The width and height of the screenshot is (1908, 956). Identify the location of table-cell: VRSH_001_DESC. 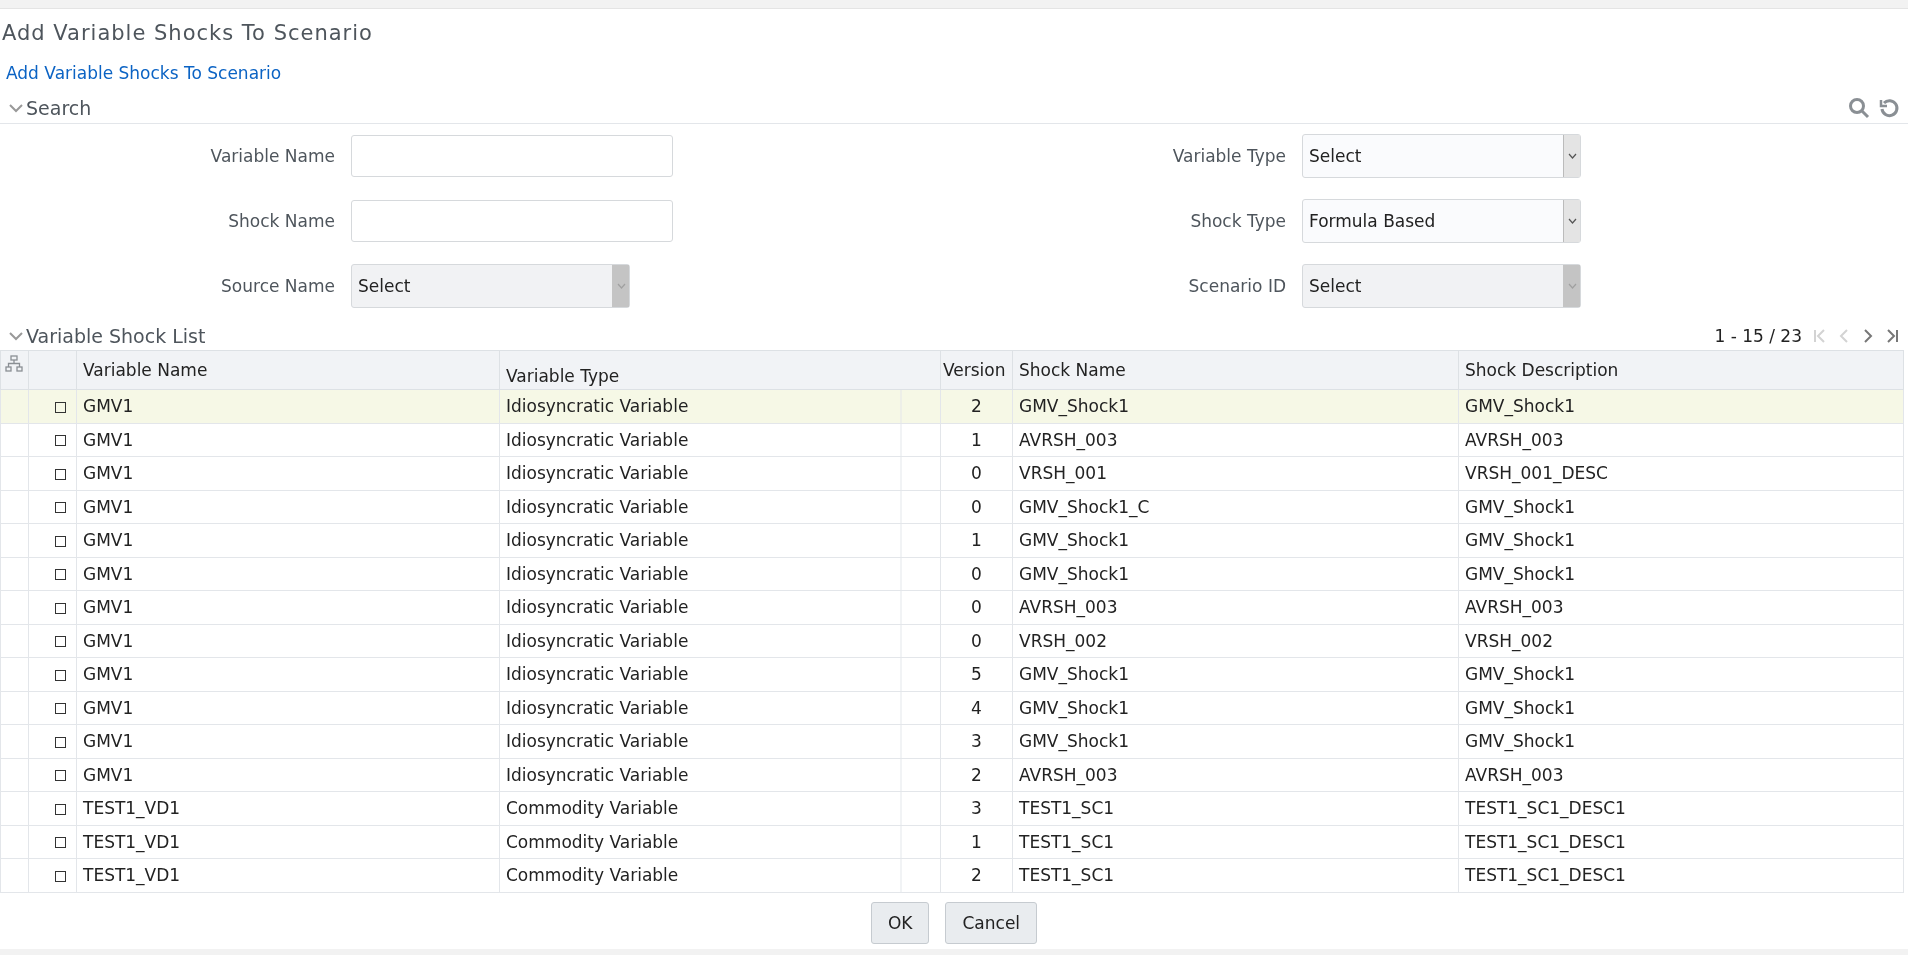
(1681, 473).